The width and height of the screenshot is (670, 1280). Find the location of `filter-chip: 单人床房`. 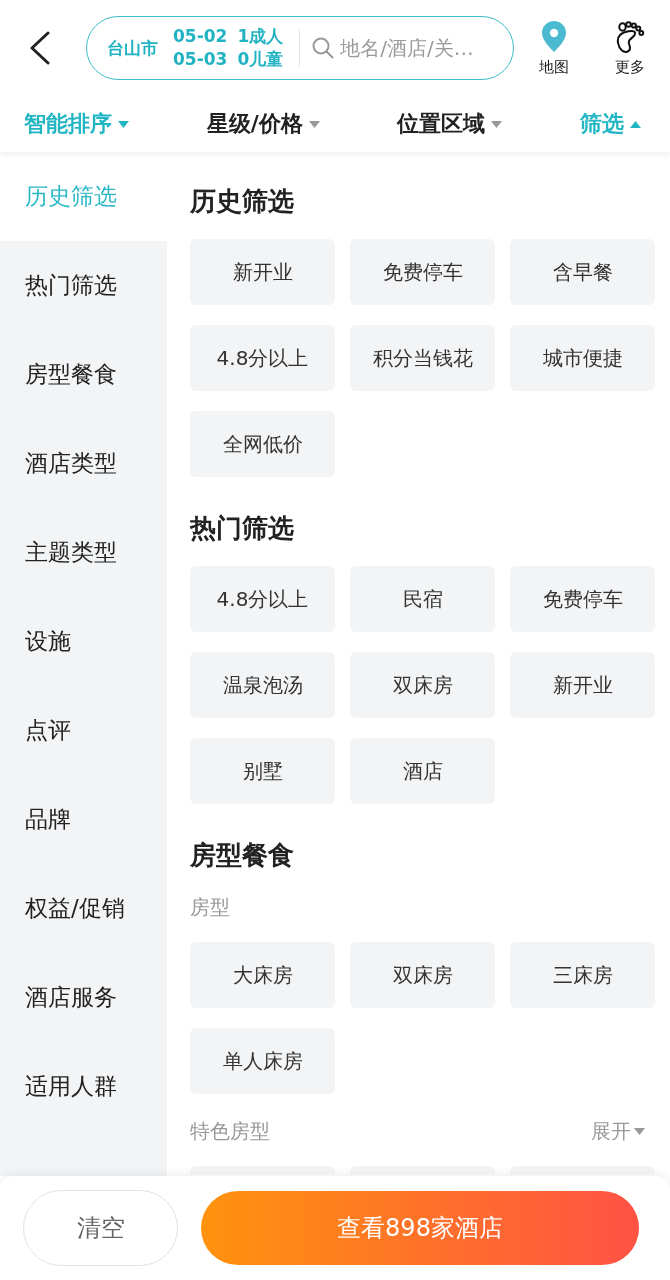

filter-chip: 单人床房 is located at coordinates (262, 1061).